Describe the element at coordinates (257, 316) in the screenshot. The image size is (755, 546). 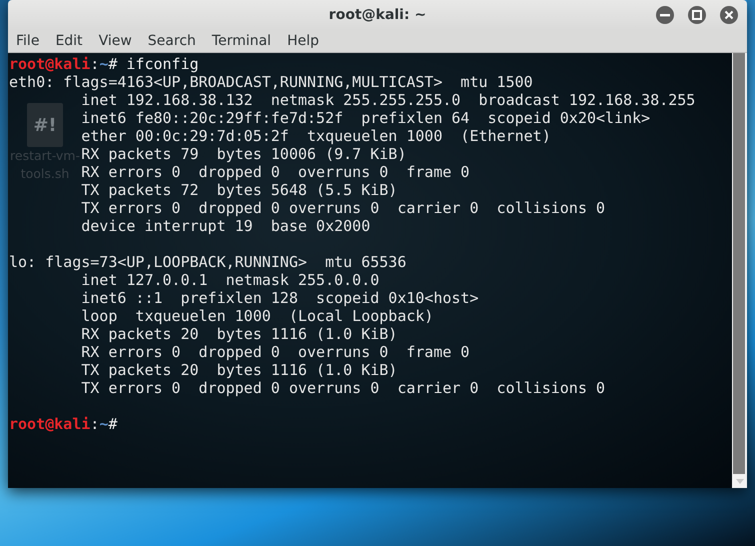
I see `output-line: loop txqueuelen 1000 (Local Loopback)` at that location.